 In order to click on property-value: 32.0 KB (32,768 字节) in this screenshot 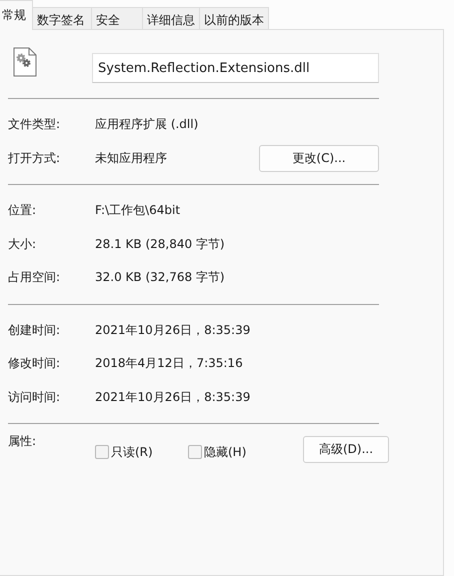, I will do `click(160, 277)`.